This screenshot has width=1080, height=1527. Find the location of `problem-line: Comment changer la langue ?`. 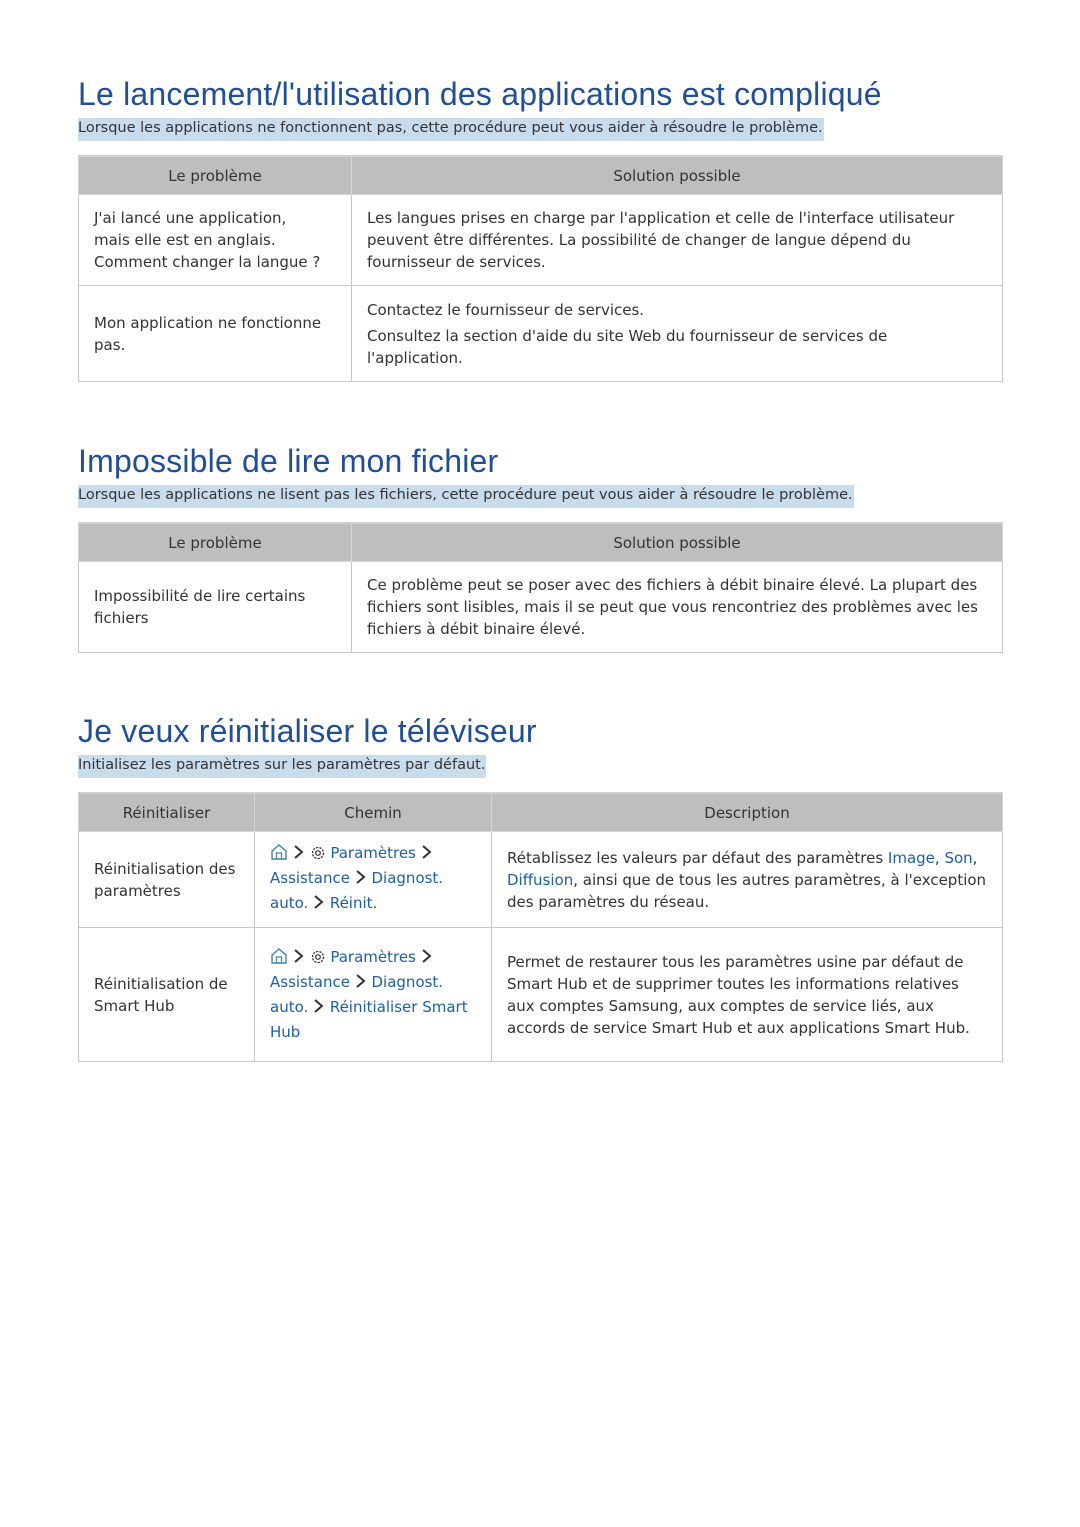

problem-line: Comment changer la langue ? is located at coordinates (207, 262).